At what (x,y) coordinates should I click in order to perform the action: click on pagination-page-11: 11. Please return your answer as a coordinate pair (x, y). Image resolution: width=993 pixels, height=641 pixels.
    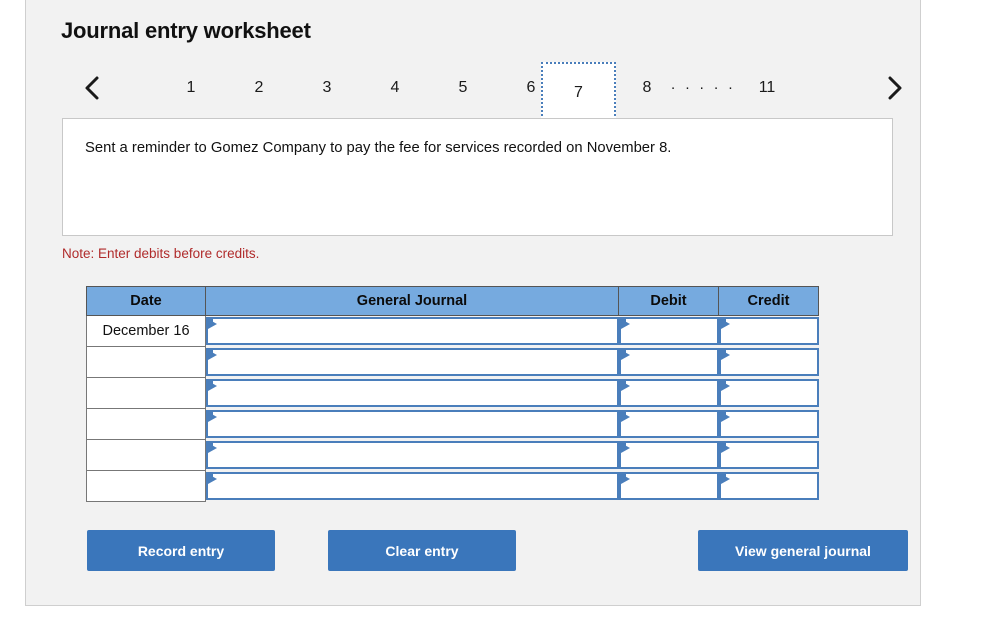
    Looking at the image, I should click on (767, 88).